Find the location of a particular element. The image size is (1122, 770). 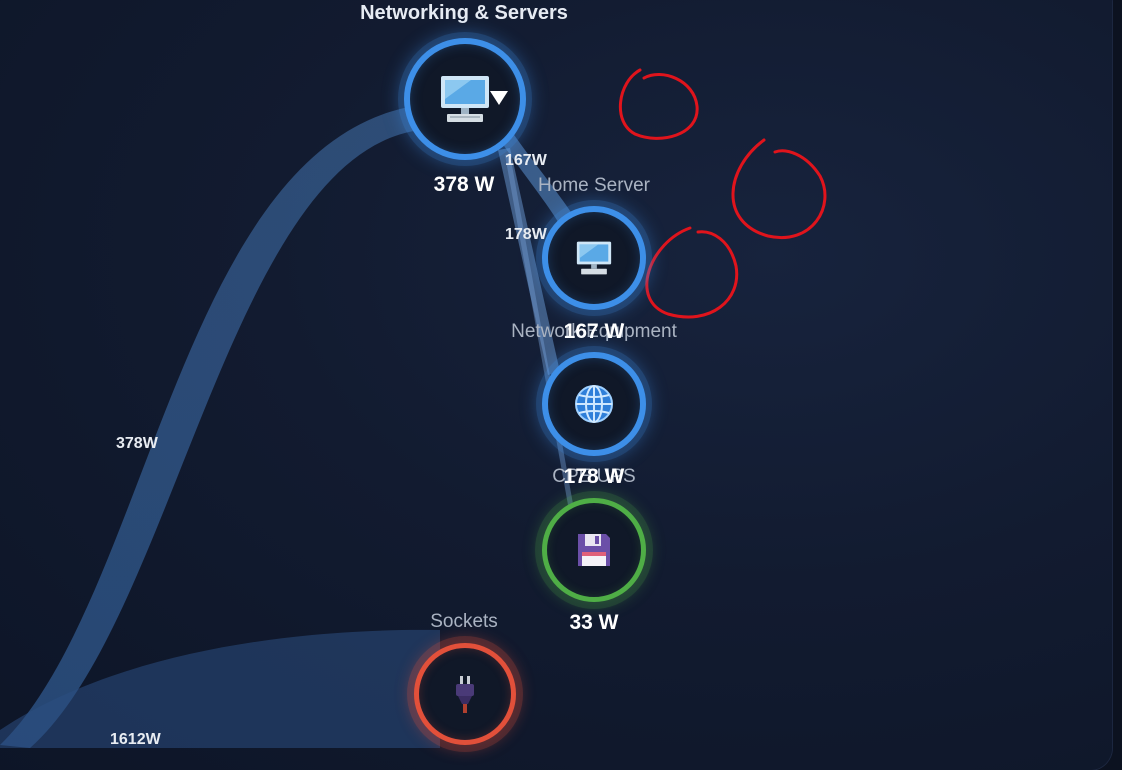

expand-caret-icon is located at coordinates (499, 98).